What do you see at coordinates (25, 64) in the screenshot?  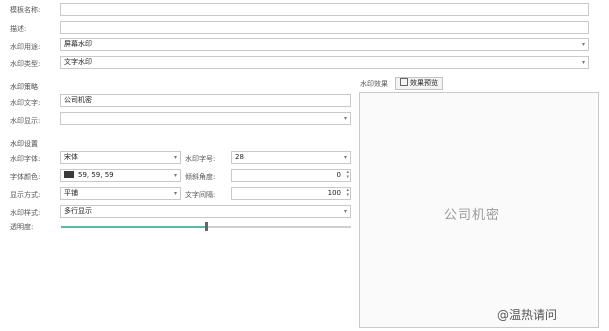 I see `type-label: 水印类型:` at bounding box center [25, 64].